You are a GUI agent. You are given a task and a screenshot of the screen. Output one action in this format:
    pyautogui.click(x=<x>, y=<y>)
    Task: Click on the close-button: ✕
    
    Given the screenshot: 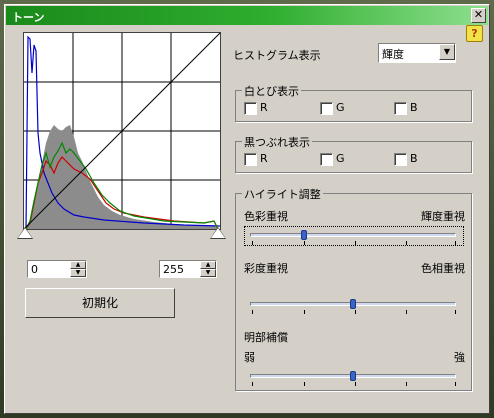 What is the action you would take?
    pyautogui.click(x=478, y=15)
    